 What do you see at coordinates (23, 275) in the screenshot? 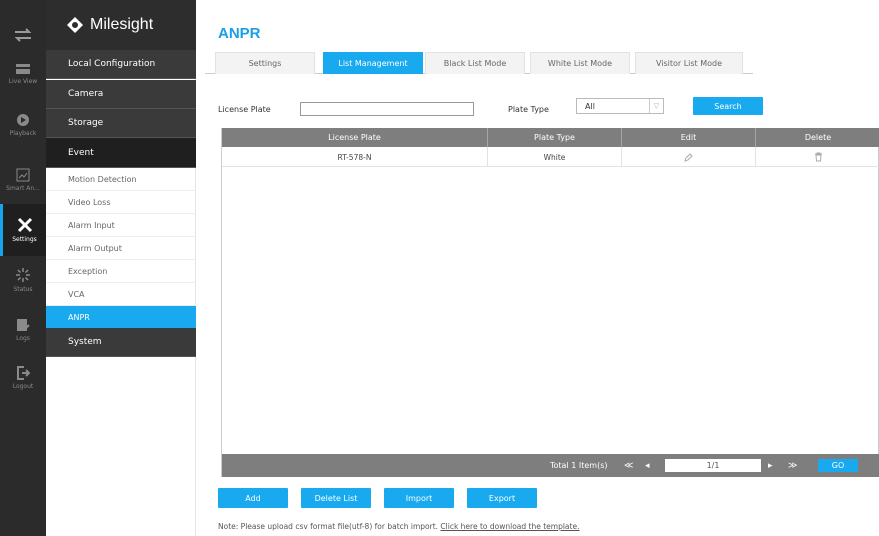
I see `status-icon` at bounding box center [23, 275].